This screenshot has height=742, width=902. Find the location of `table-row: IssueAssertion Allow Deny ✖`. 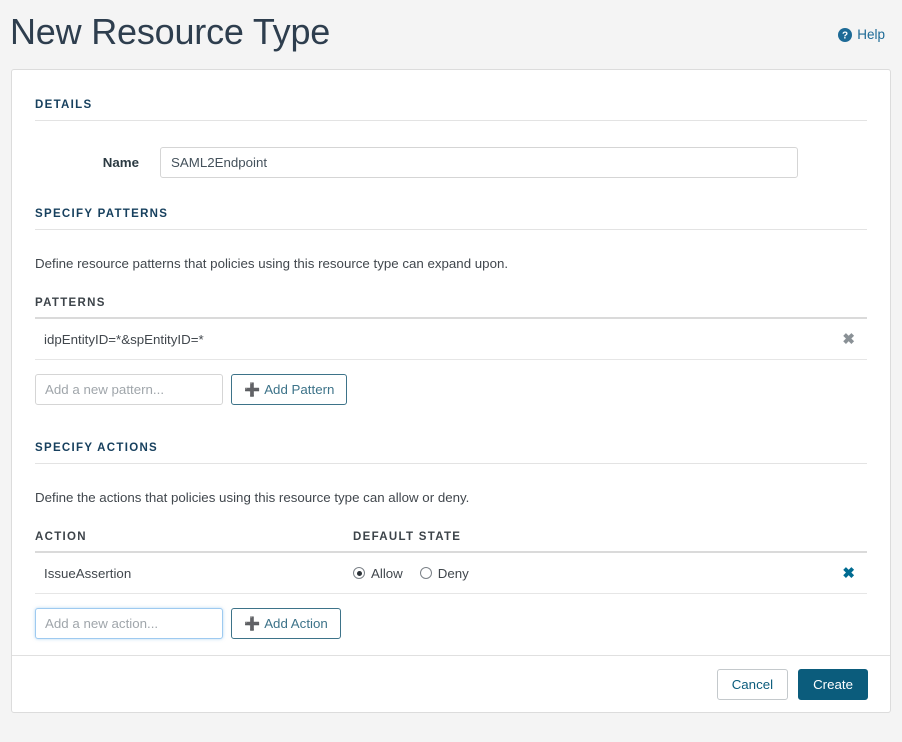

table-row: IssueAssertion Allow Deny ✖ is located at coordinates (451, 573).